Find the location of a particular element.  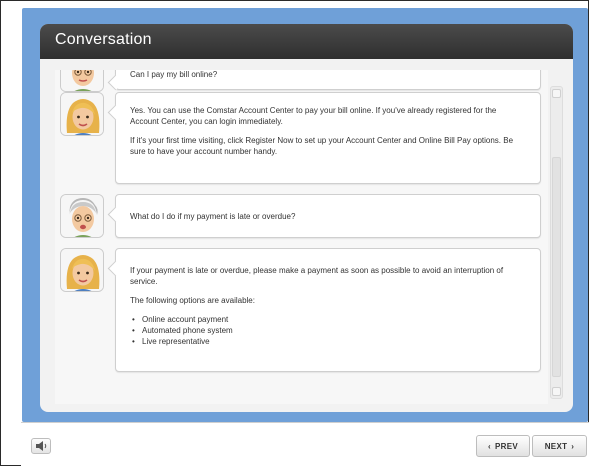

list-item: Automated phone system is located at coordinates (328, 330).